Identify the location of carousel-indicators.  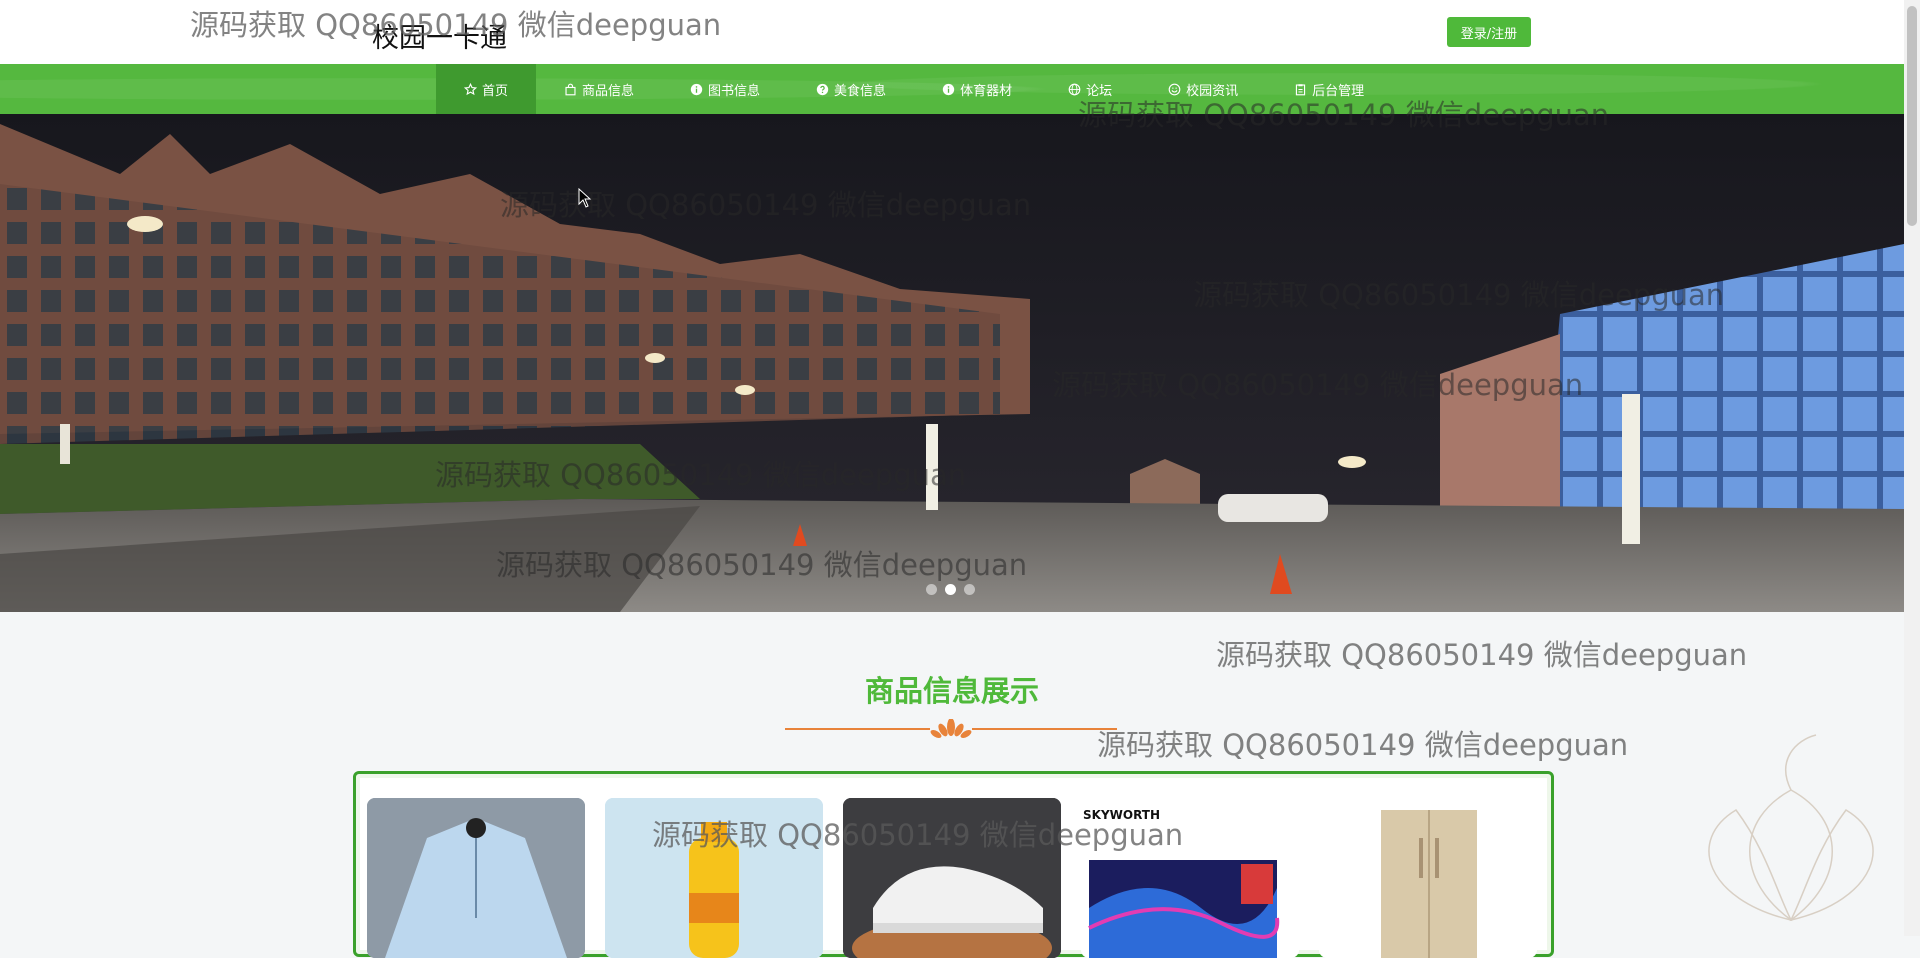
(950, 589).